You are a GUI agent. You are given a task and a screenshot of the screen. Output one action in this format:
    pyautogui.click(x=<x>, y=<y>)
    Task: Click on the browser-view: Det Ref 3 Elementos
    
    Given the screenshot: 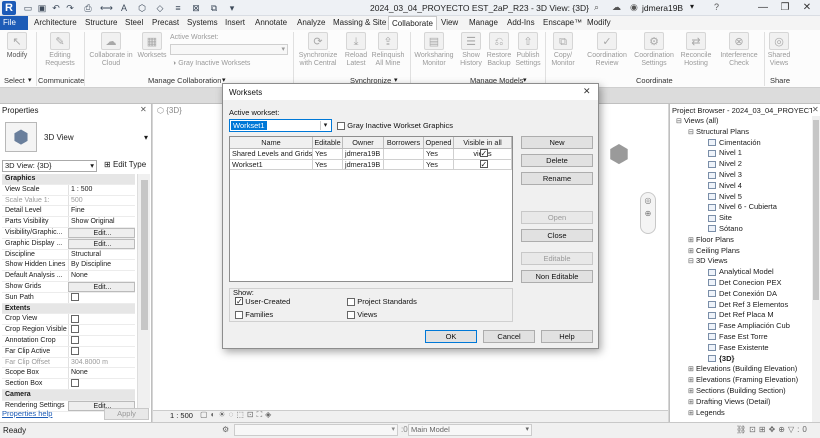 What is the action you would take?
    pyautogui.click(x=744, y=305)
    